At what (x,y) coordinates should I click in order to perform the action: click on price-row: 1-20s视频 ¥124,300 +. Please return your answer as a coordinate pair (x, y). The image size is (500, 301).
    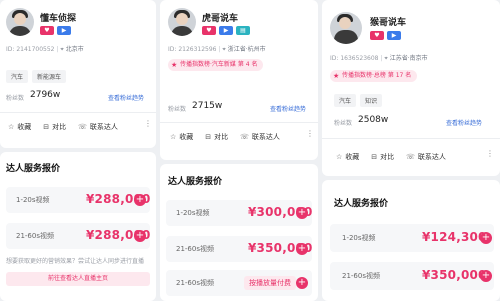
    Looking at the image, I should click on (412, 238).